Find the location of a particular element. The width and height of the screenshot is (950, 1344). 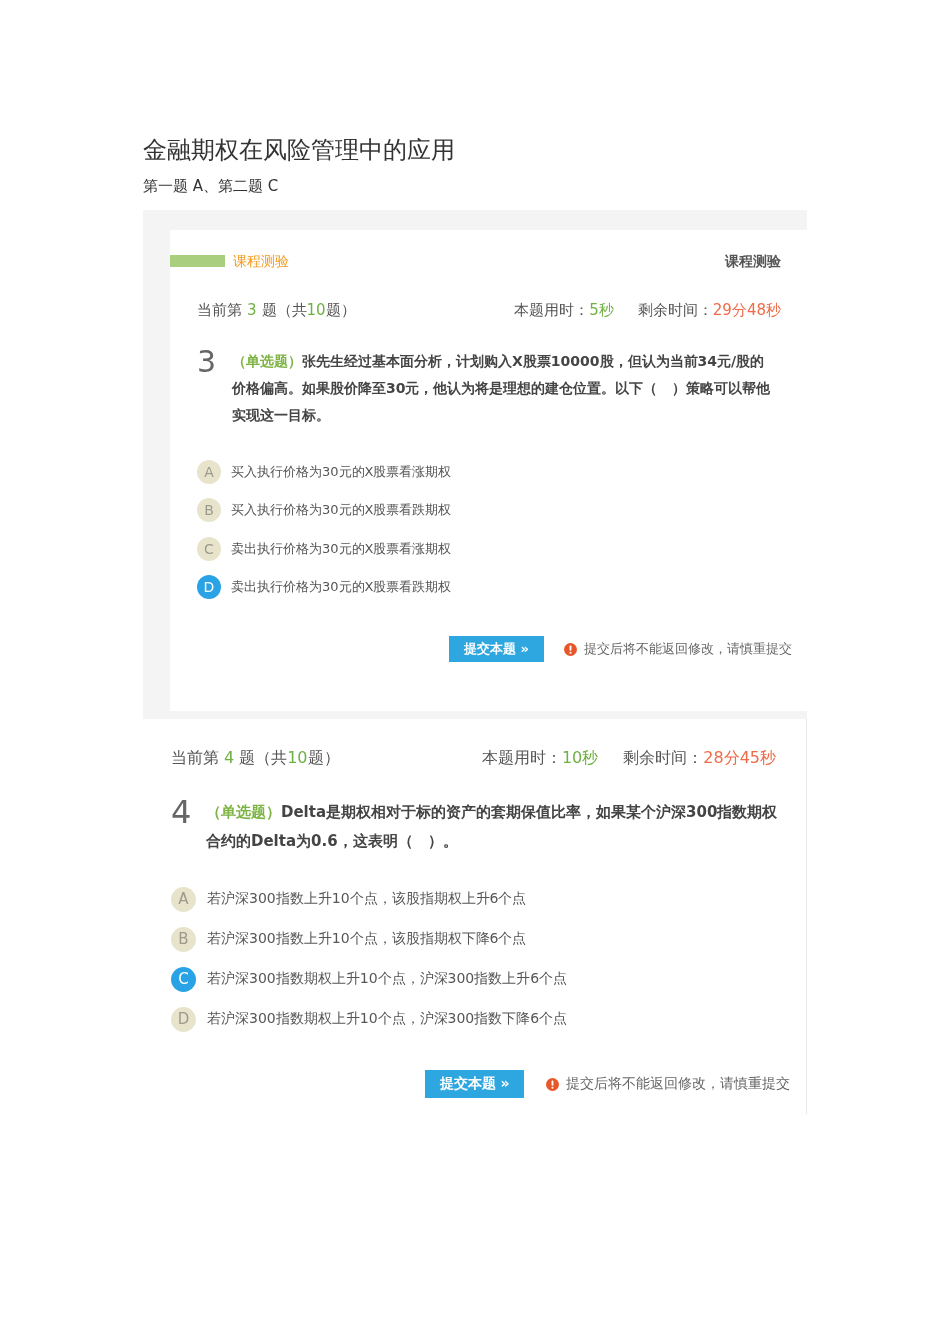

option-item: B 若沪深300指数上升10个点，该股指期权下降6个点 is located at coordinates (349, 939).